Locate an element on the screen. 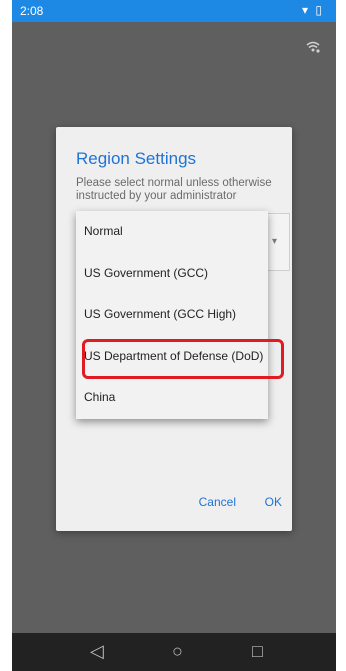  navigation-bar: ◁ ○ □ is located at coordinates (174, 652).